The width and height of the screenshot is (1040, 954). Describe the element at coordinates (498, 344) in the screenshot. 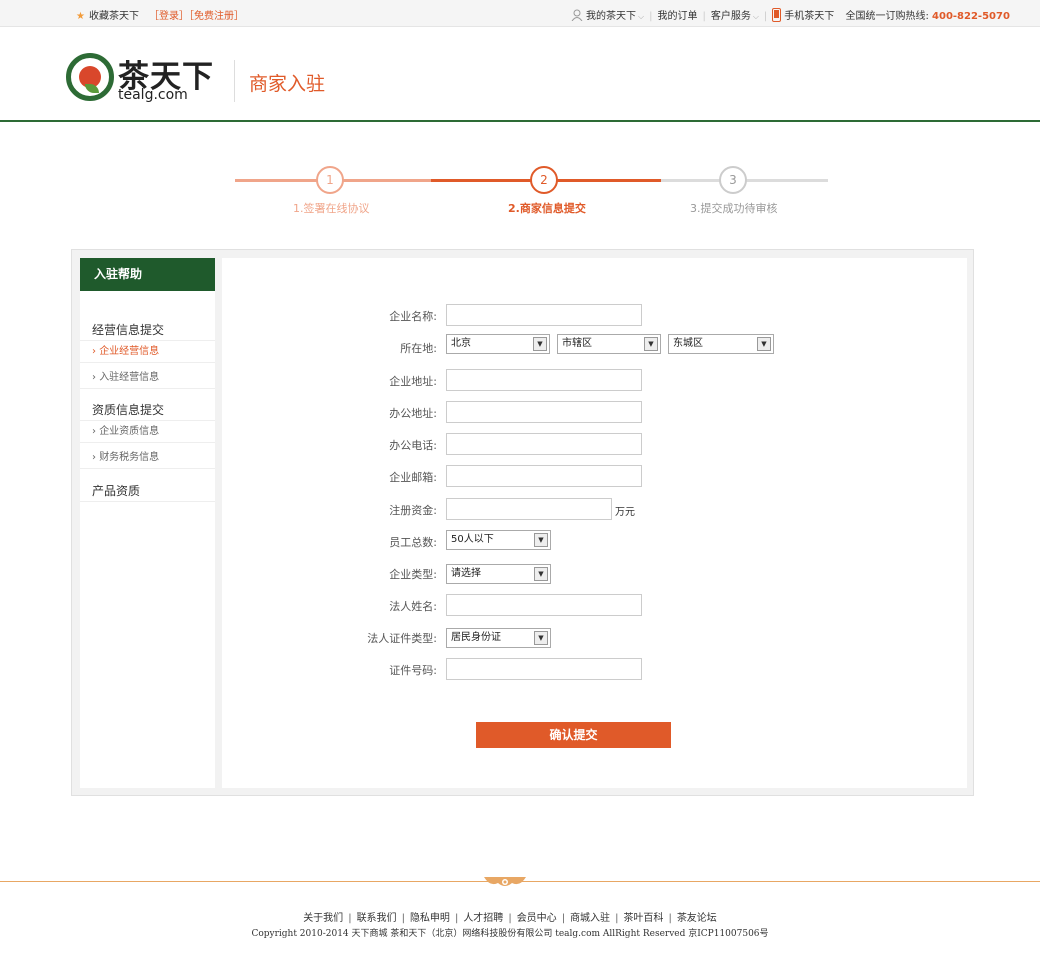

I see `province-select: 北京 ▼` at that location.